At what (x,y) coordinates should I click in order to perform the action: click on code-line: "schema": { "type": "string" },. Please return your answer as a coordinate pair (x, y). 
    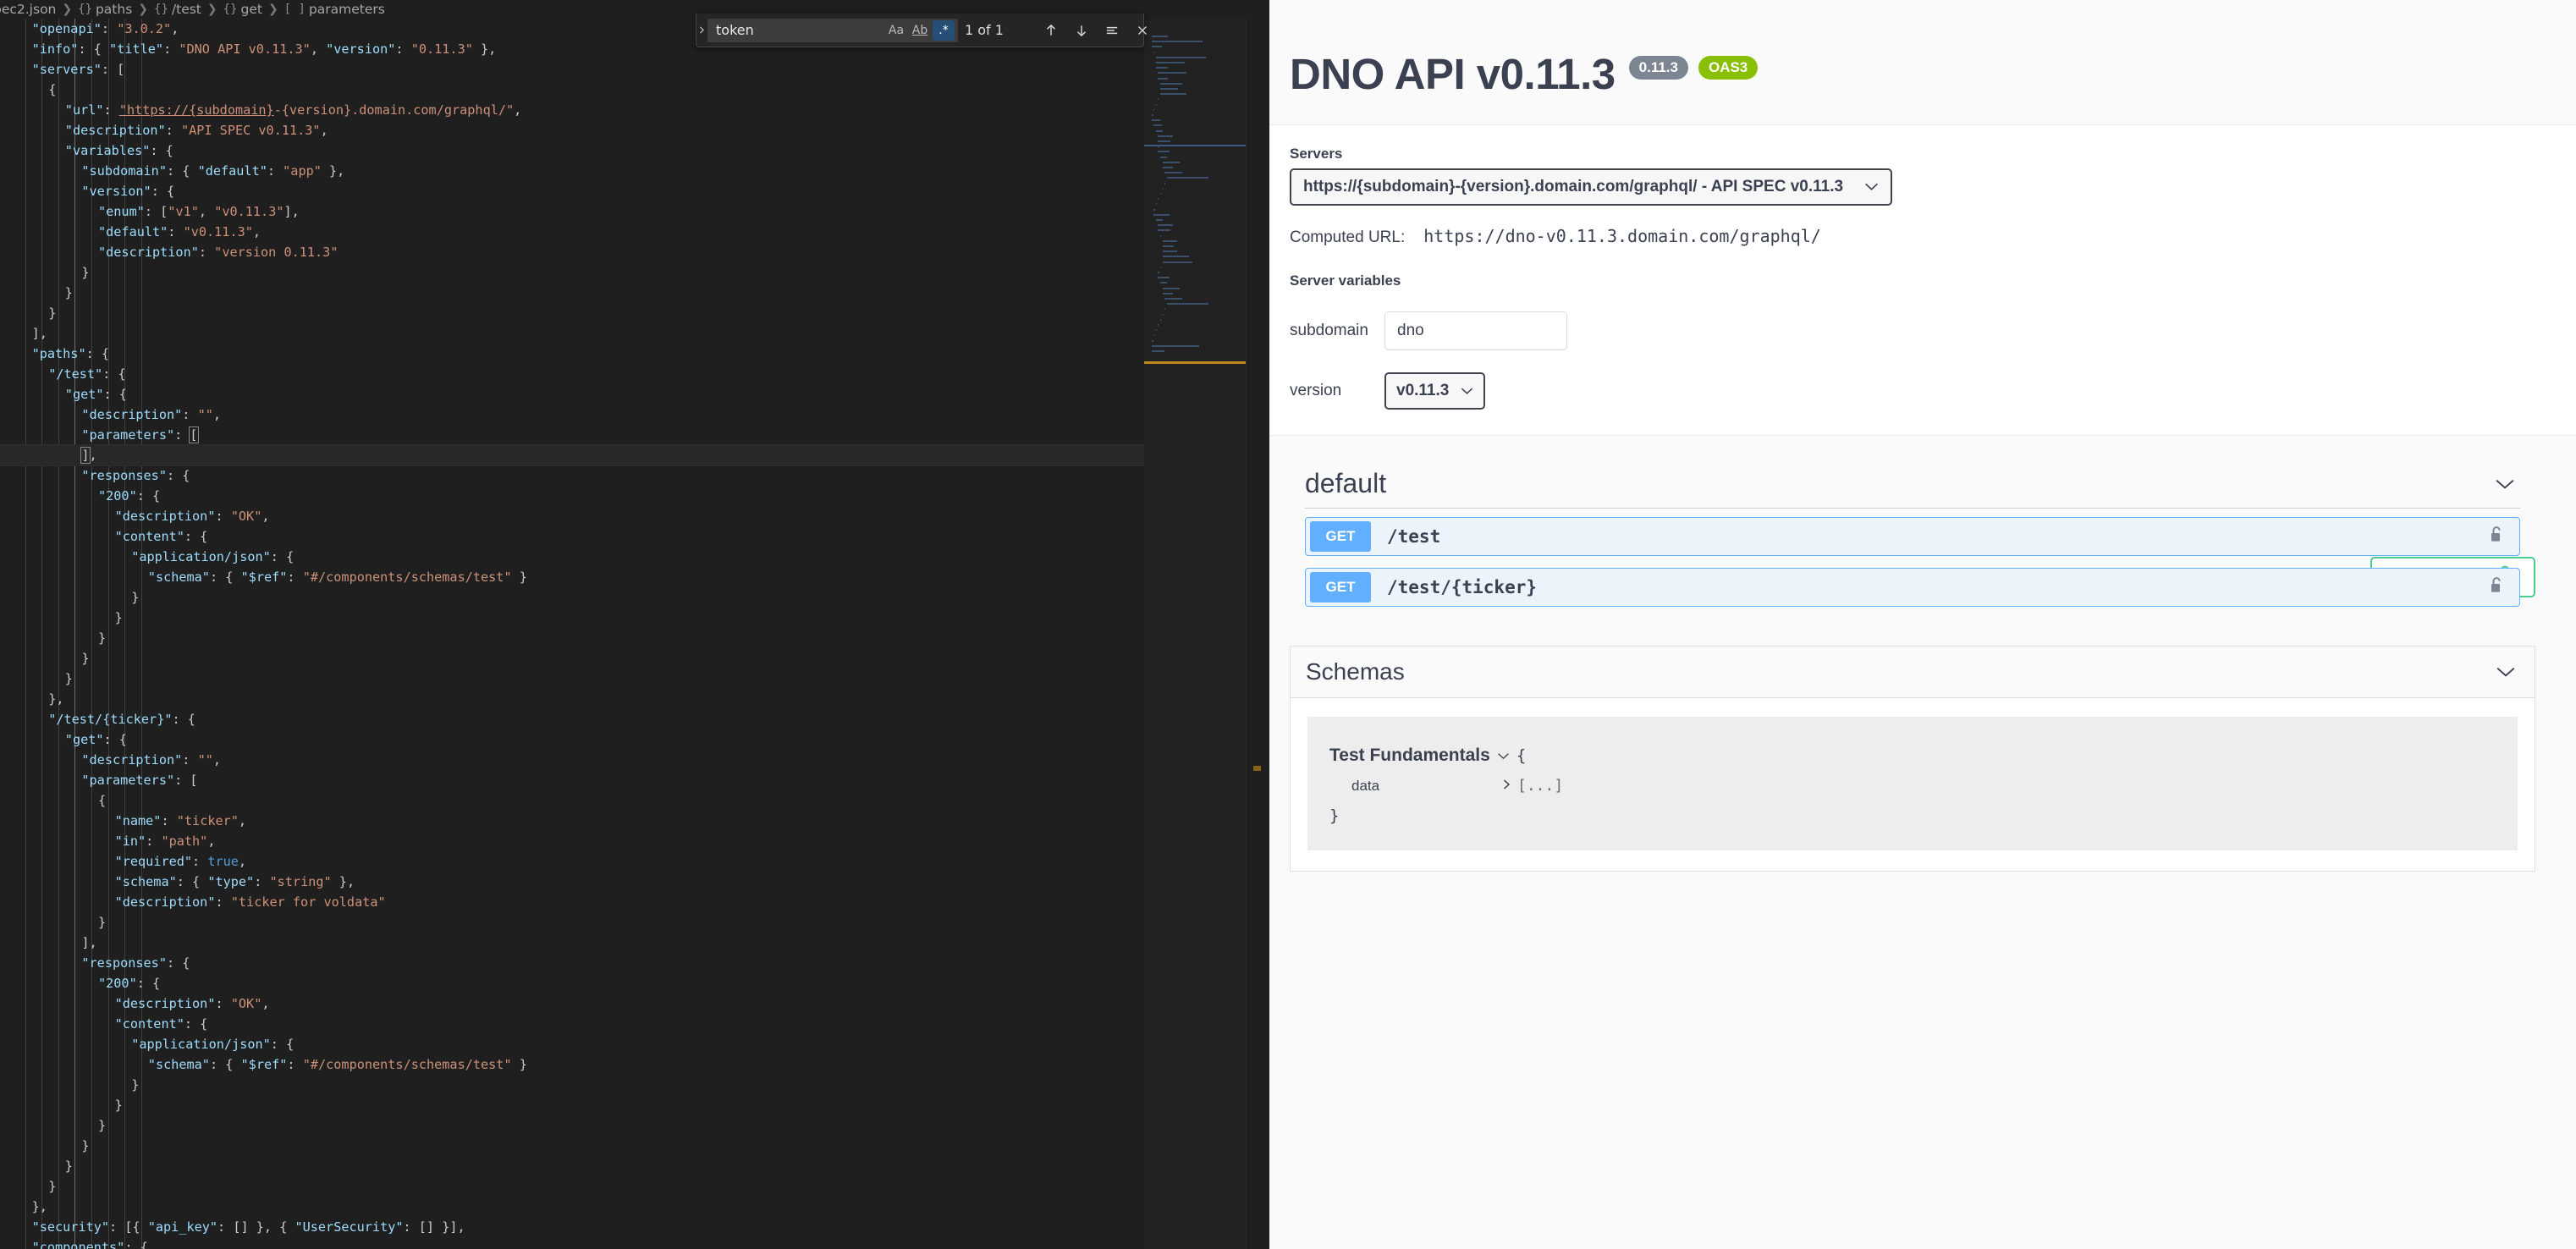
    Looking at the image, I should click on (573, 882).